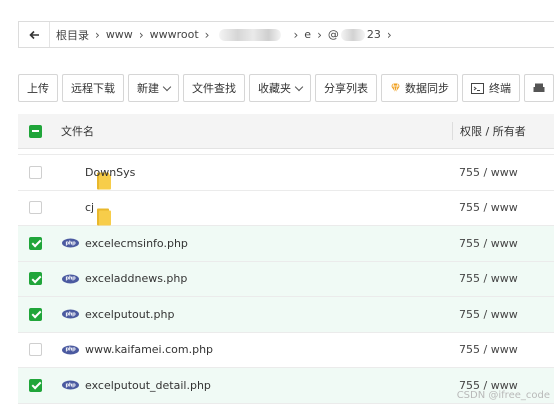 The height and width of the screenshot is (407, 554). I want to click on printer-icon, so click(539, 87).